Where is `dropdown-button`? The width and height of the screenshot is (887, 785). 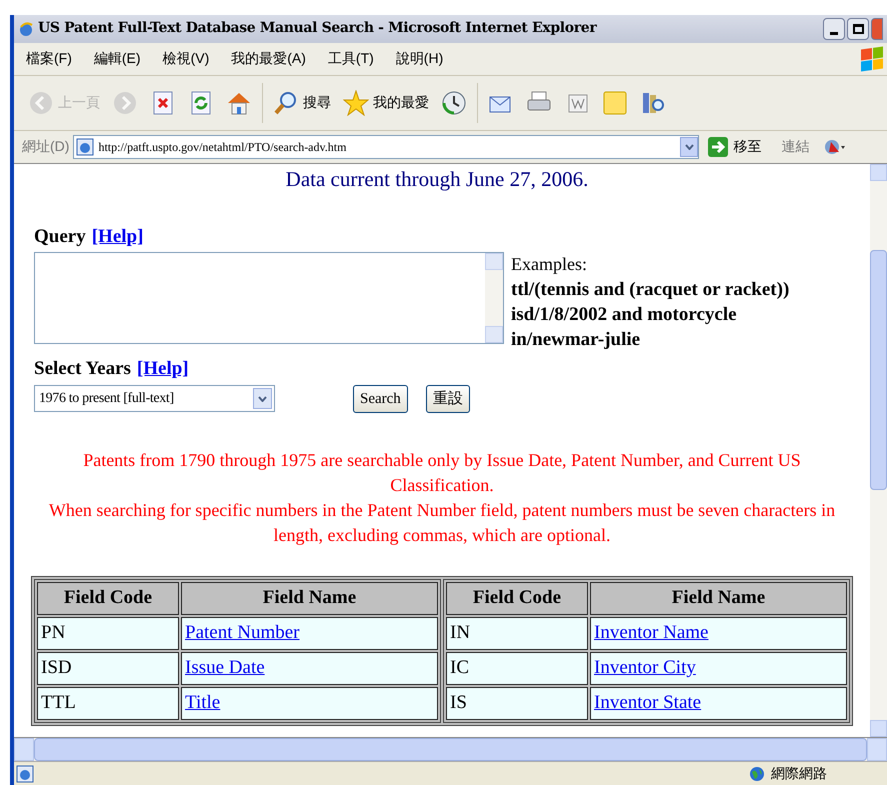 dropdown-button is located at coordinates (689, 146).